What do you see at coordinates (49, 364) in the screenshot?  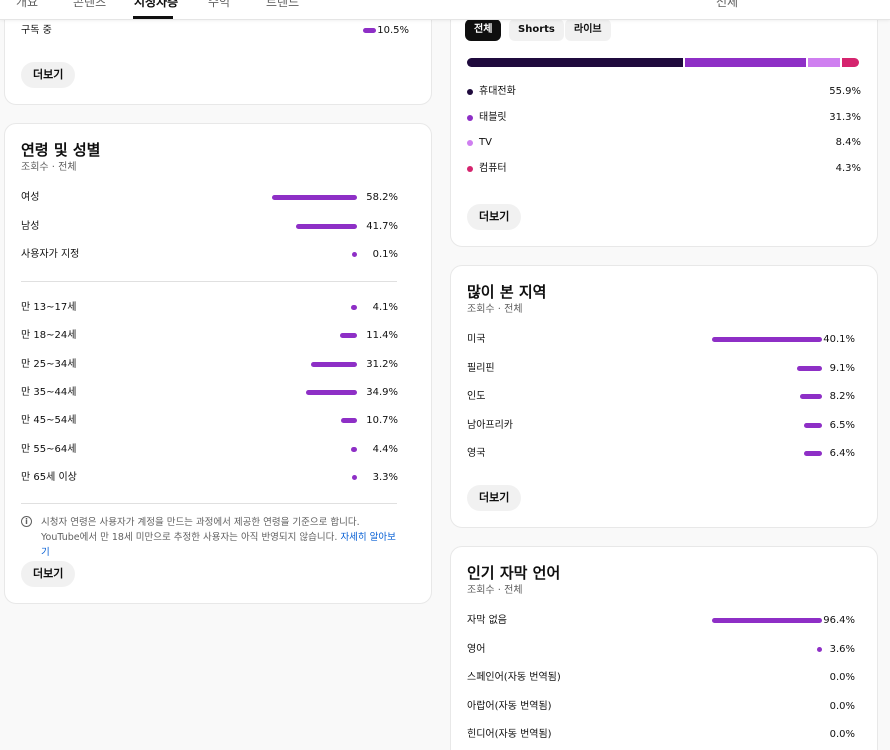 I see `row-label: 만 25~34세` at bounding box center [49, 364].